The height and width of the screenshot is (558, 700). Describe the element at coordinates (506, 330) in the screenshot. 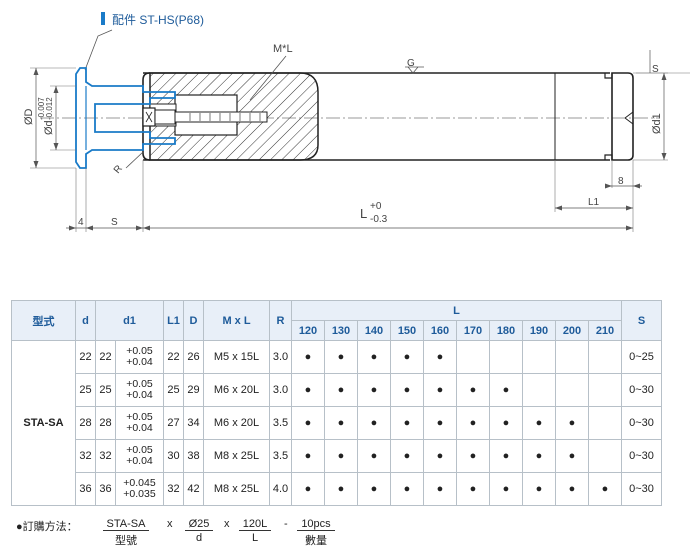

I see `header-l-value: 180` at that location.